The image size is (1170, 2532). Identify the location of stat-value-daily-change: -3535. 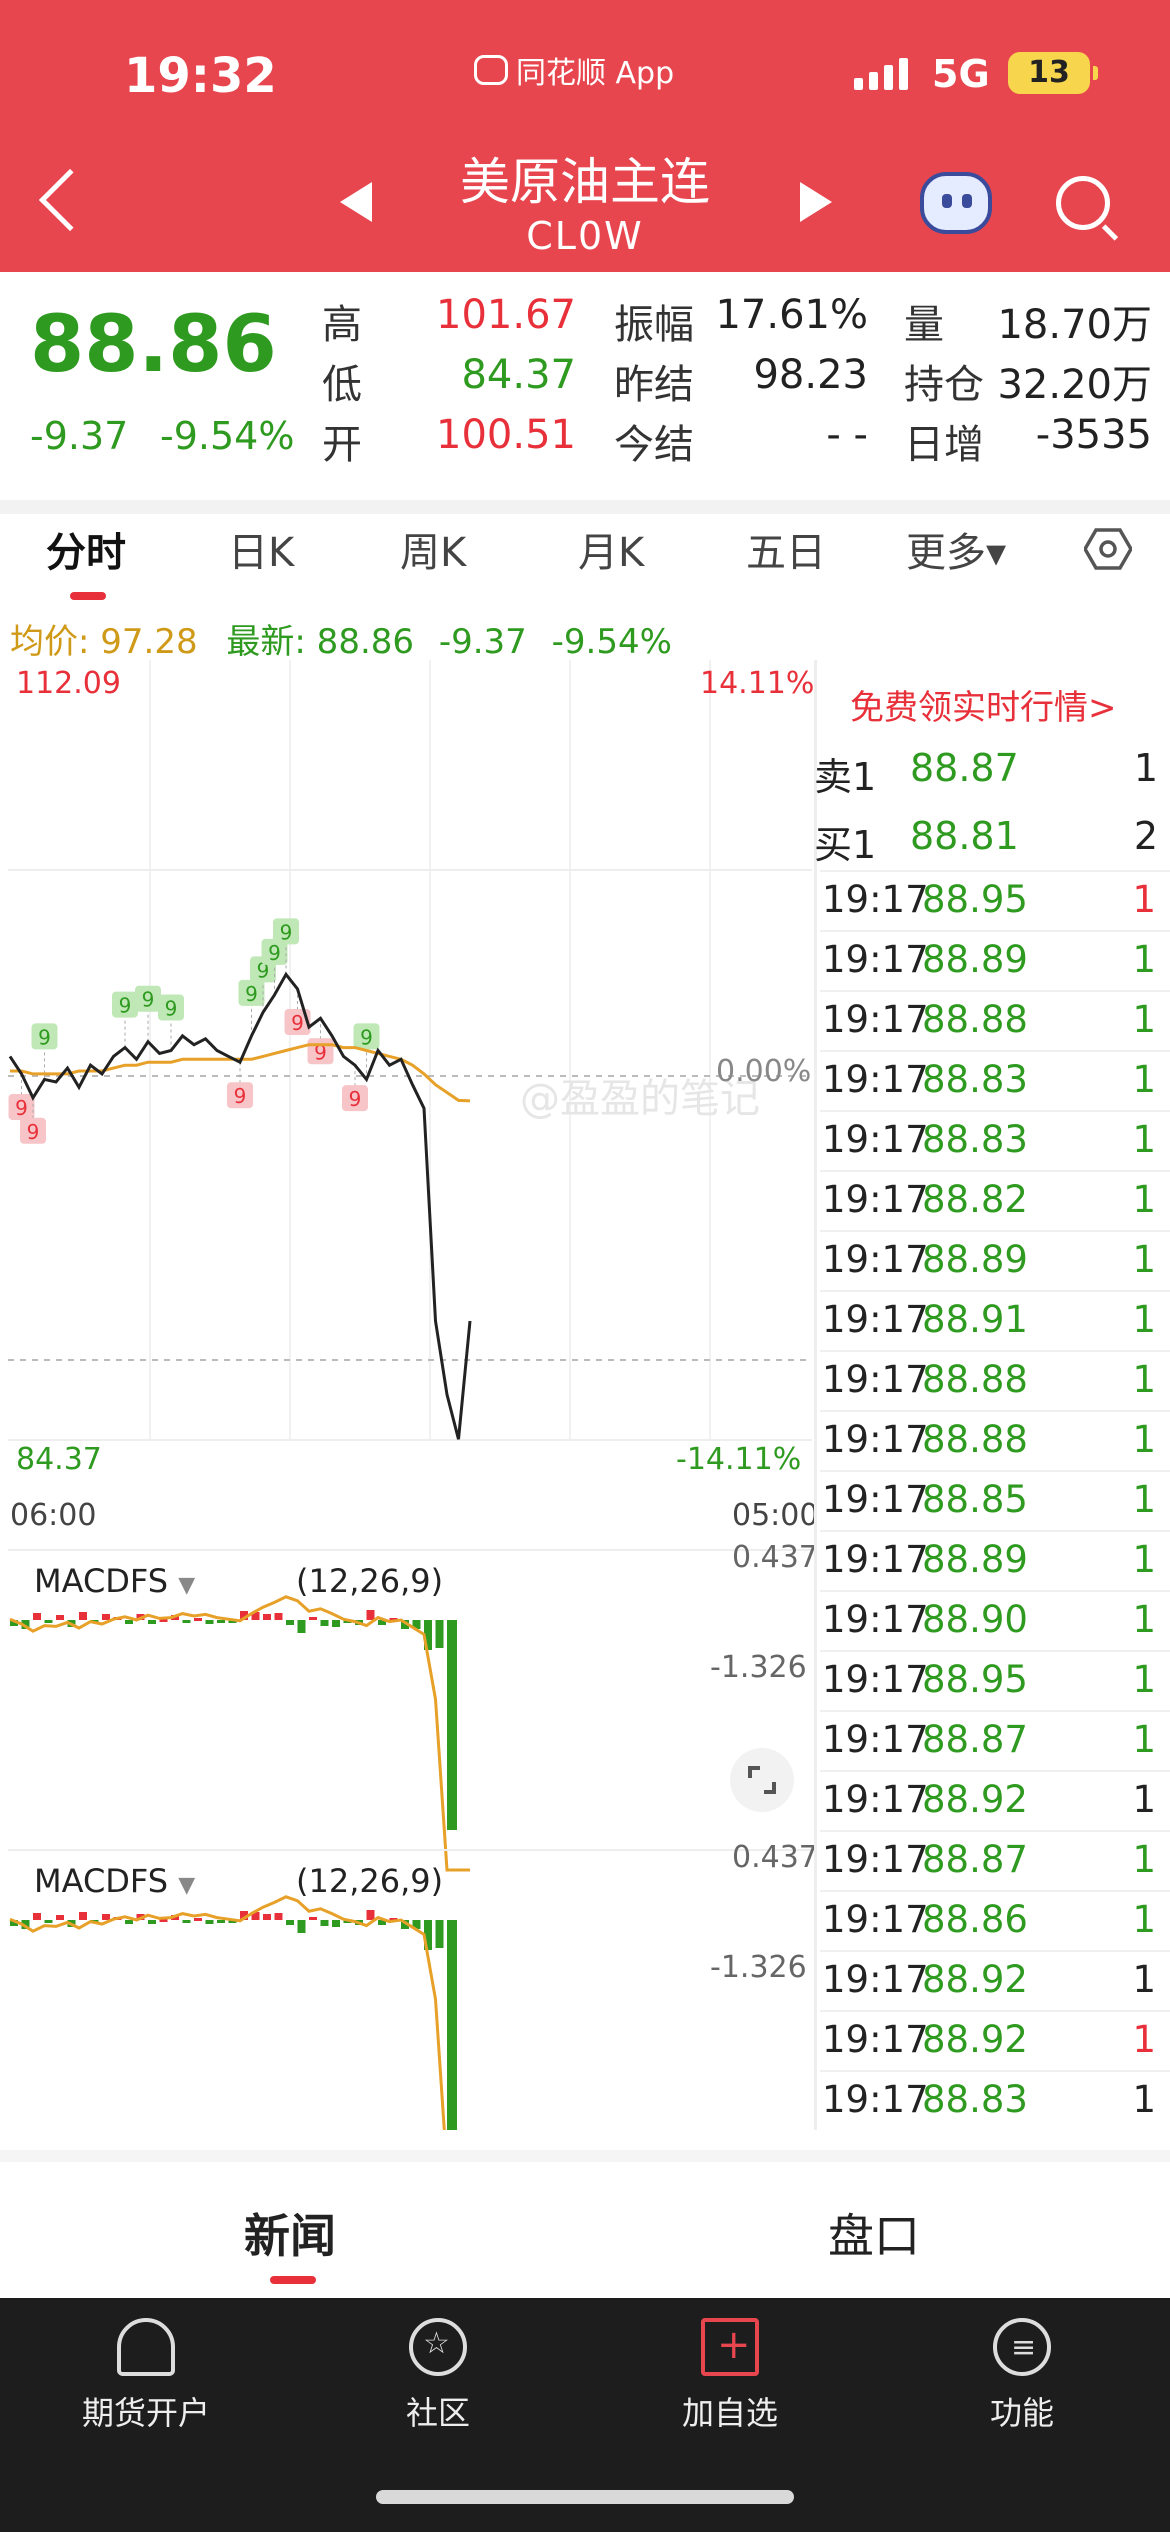
(1093, 435).